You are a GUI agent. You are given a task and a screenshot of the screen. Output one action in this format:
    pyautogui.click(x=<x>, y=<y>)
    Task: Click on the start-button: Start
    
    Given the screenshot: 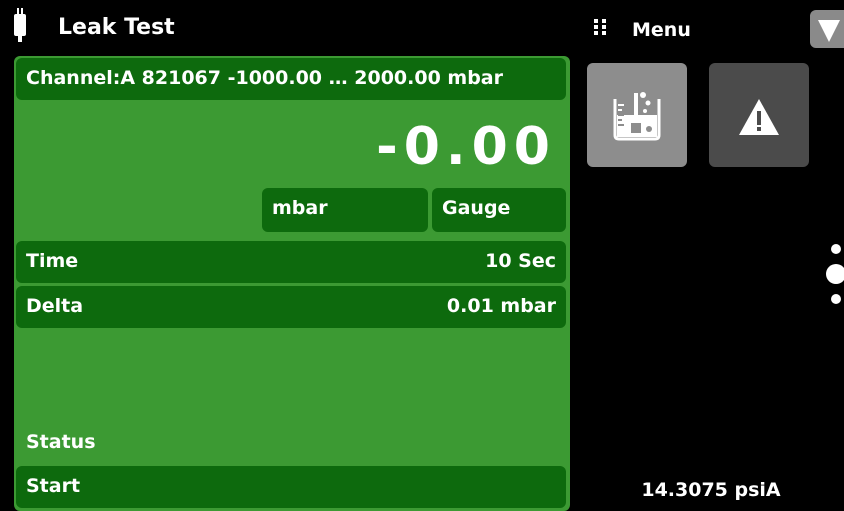 What is the action you would take?
    pyautogui.click(x=291, y=487)
    